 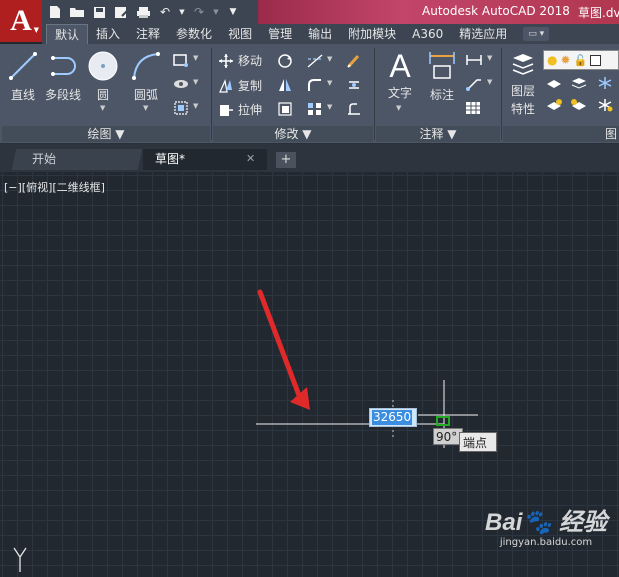 I want to click on ribbon-display-toggle-icon: ▭ ▾, so click(x=536, y=34).